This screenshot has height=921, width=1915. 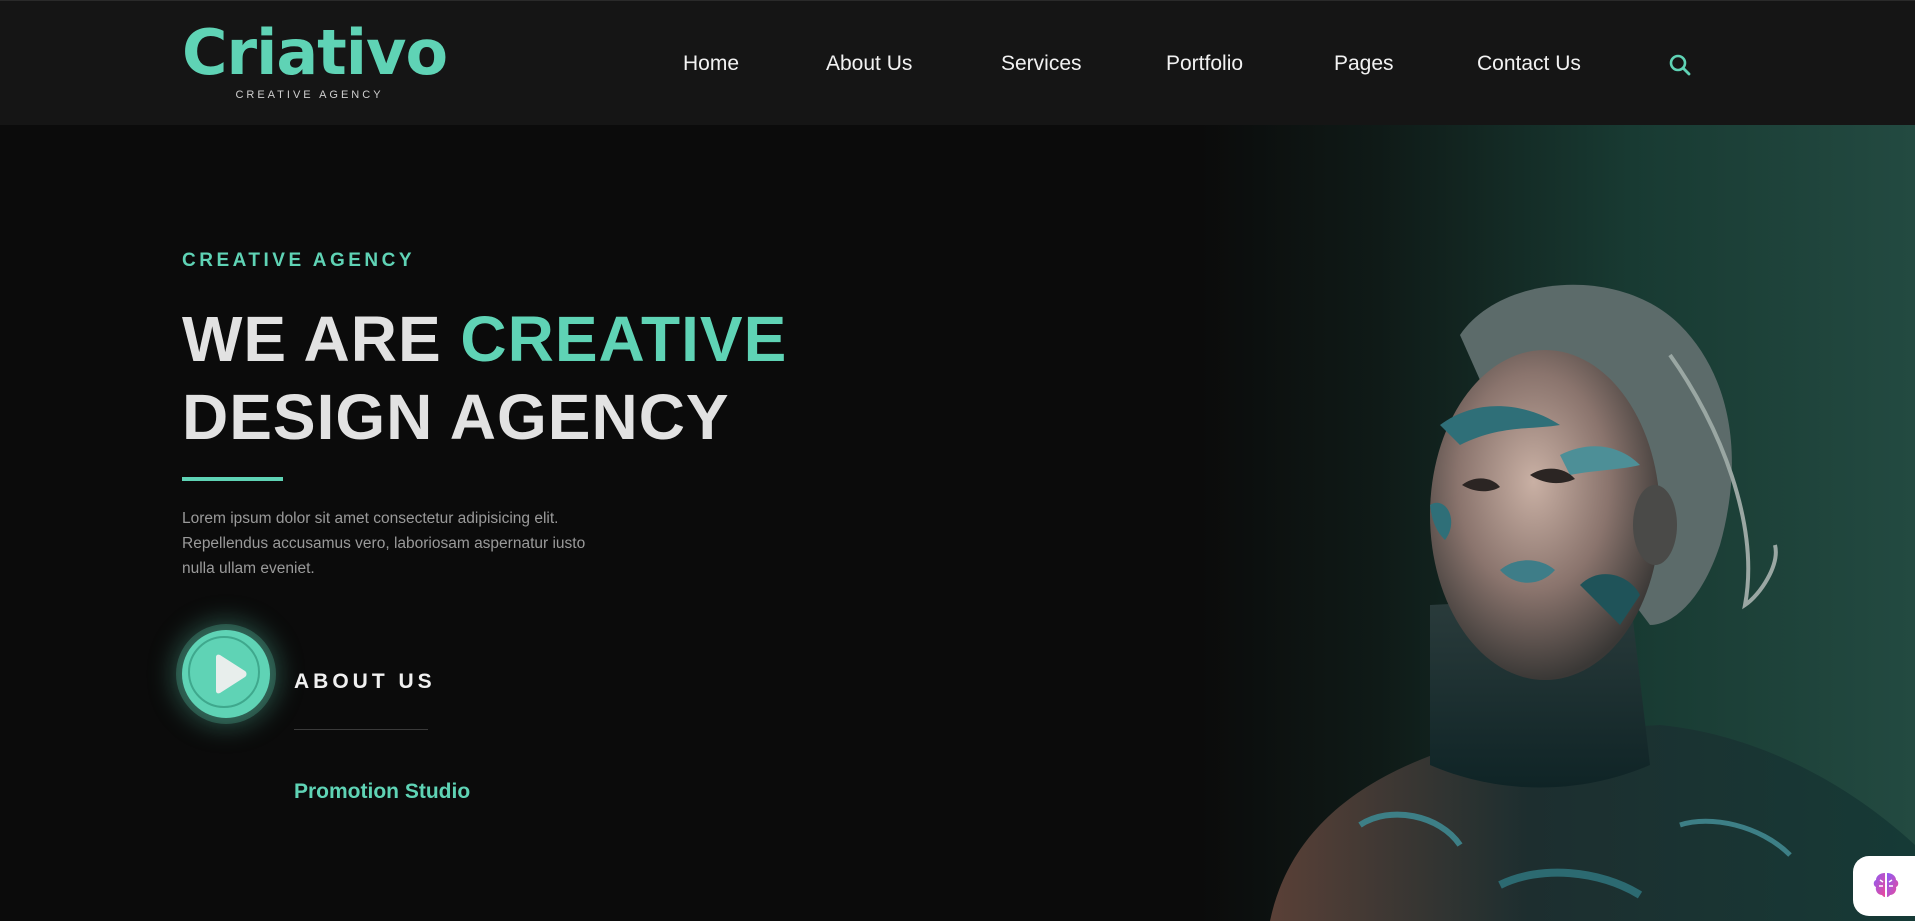 I want to click on assistant-widget-button, so click(x=1884, y=886).